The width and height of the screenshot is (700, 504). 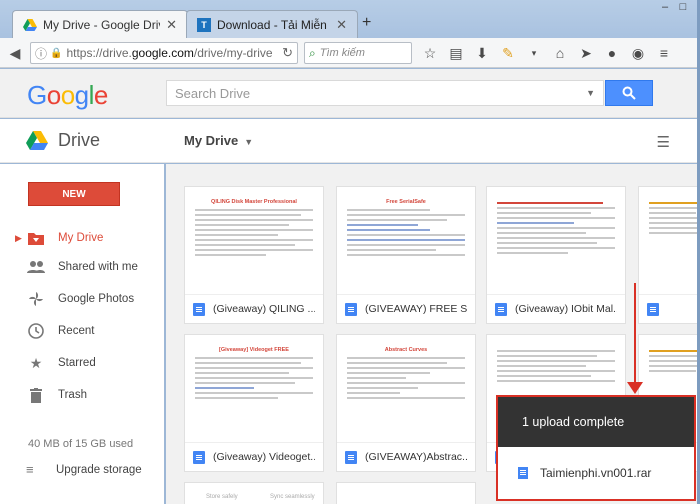 I want to click on sidebar-item-my-drive: ▶ My Drive, so click(x=82, y=238).